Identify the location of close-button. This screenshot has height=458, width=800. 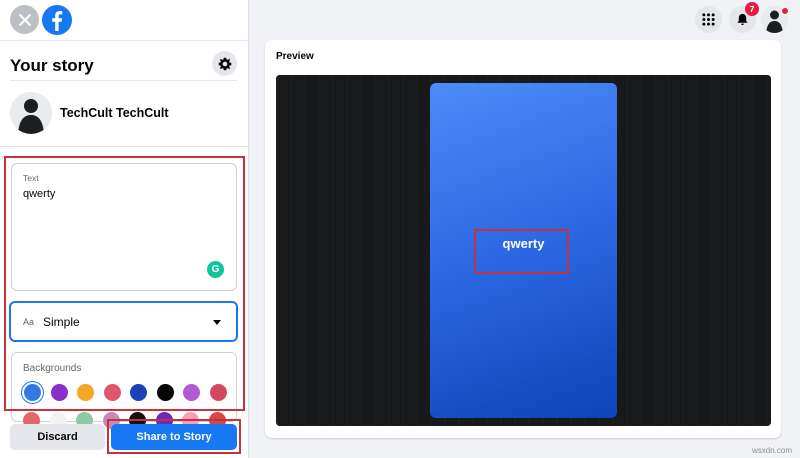
(24, 19).